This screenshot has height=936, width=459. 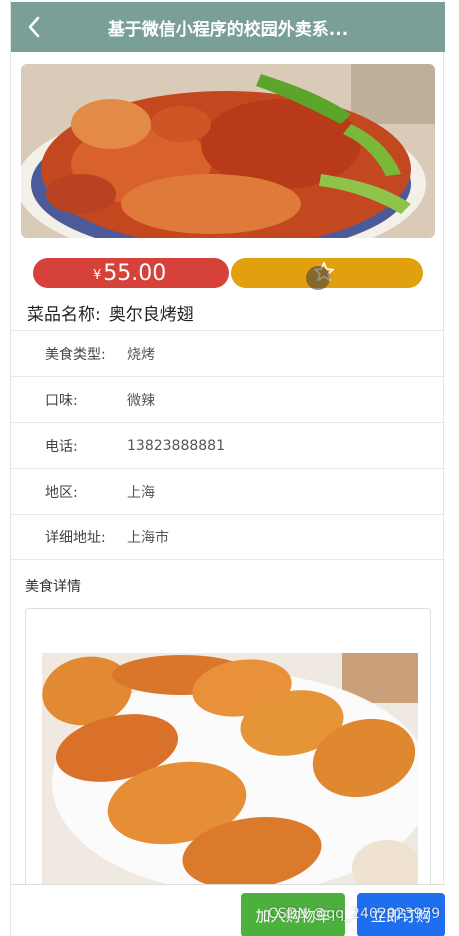 I want to click on touch-cursor-indicator, so click(x=318, y=278).